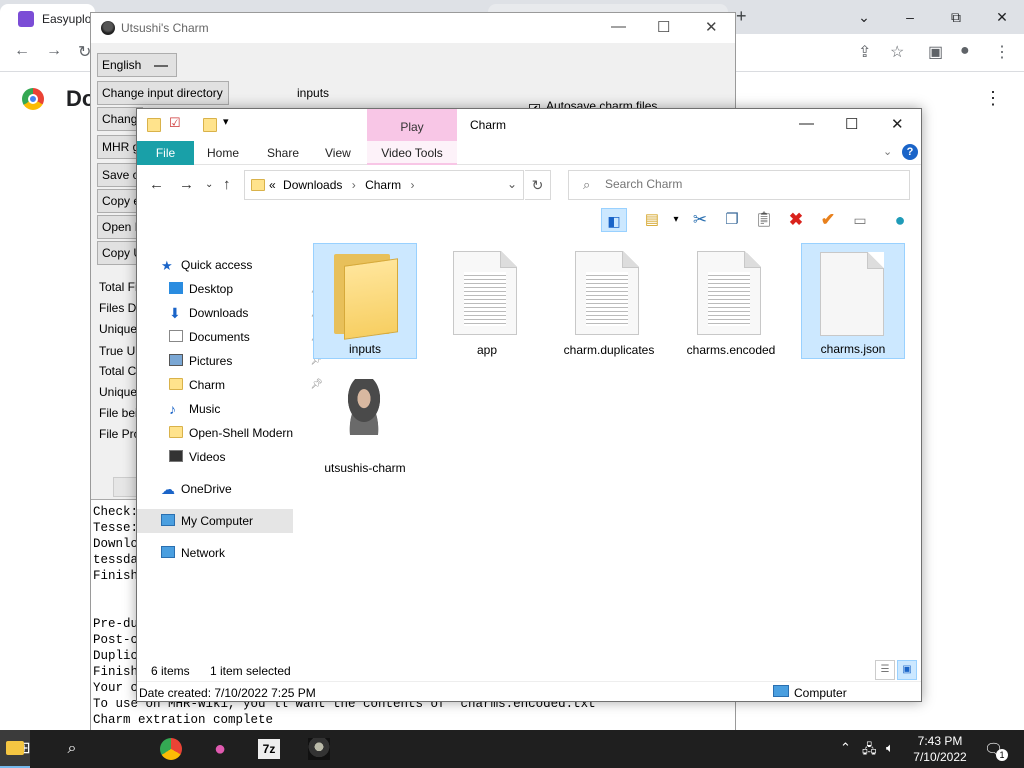 The width and height of the screenshot is (1024, 768). Describe the element at coordinates (248, 409) in the screenshot. I see `nav-music: ♪ Music` at that location.